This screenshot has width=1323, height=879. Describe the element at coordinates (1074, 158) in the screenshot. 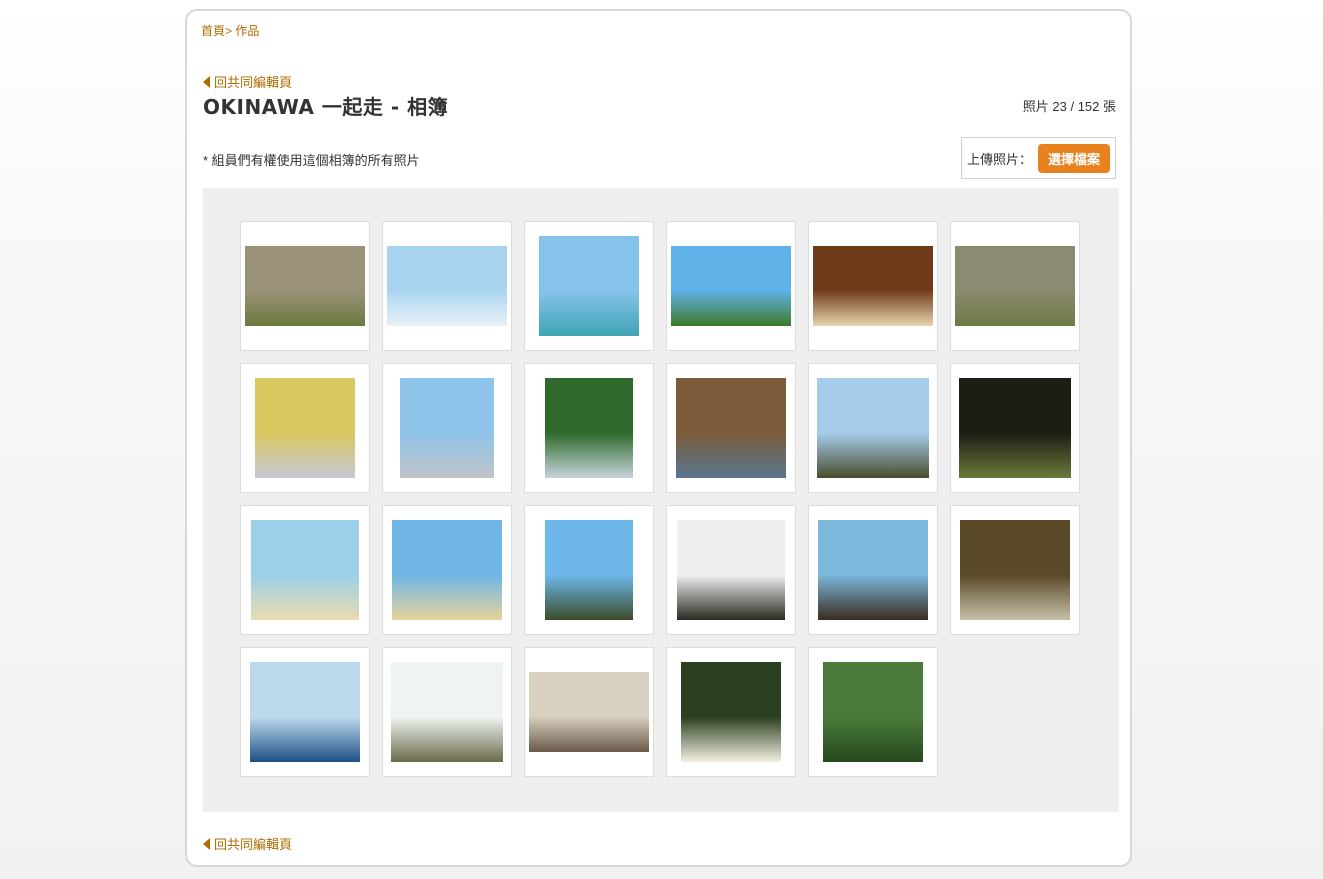

I see `choose-file-button: 選擇檔案` at that location.